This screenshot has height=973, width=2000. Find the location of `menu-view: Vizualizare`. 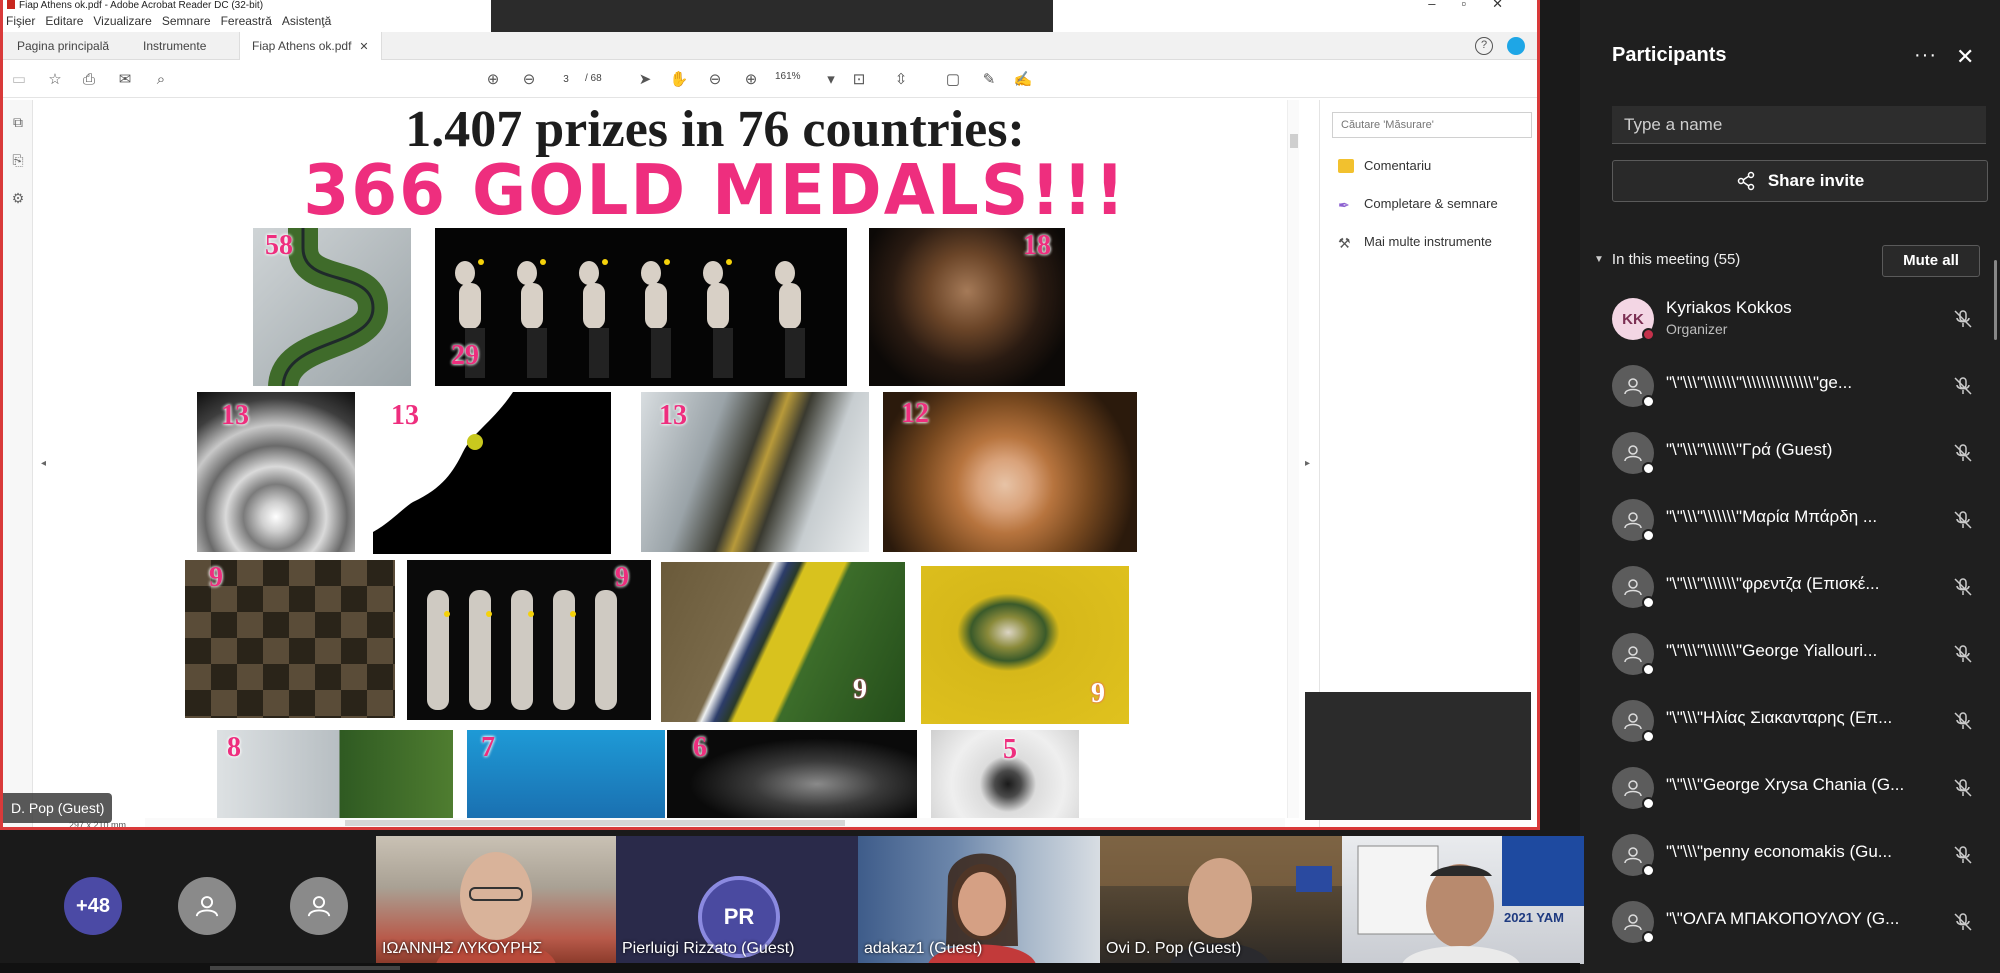

menu-view: Vizualizare is located at coordinates (122, 22).